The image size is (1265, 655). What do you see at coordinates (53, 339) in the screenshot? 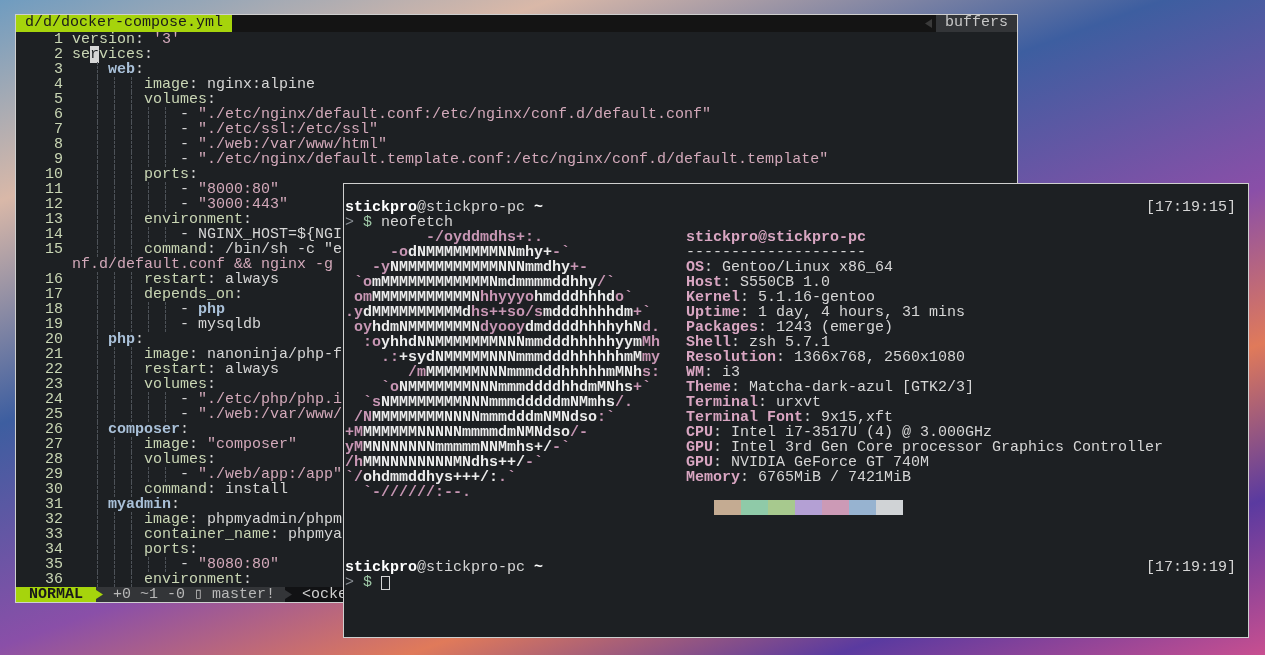
I see `line-number: 20` at bounding box center [53, 339].